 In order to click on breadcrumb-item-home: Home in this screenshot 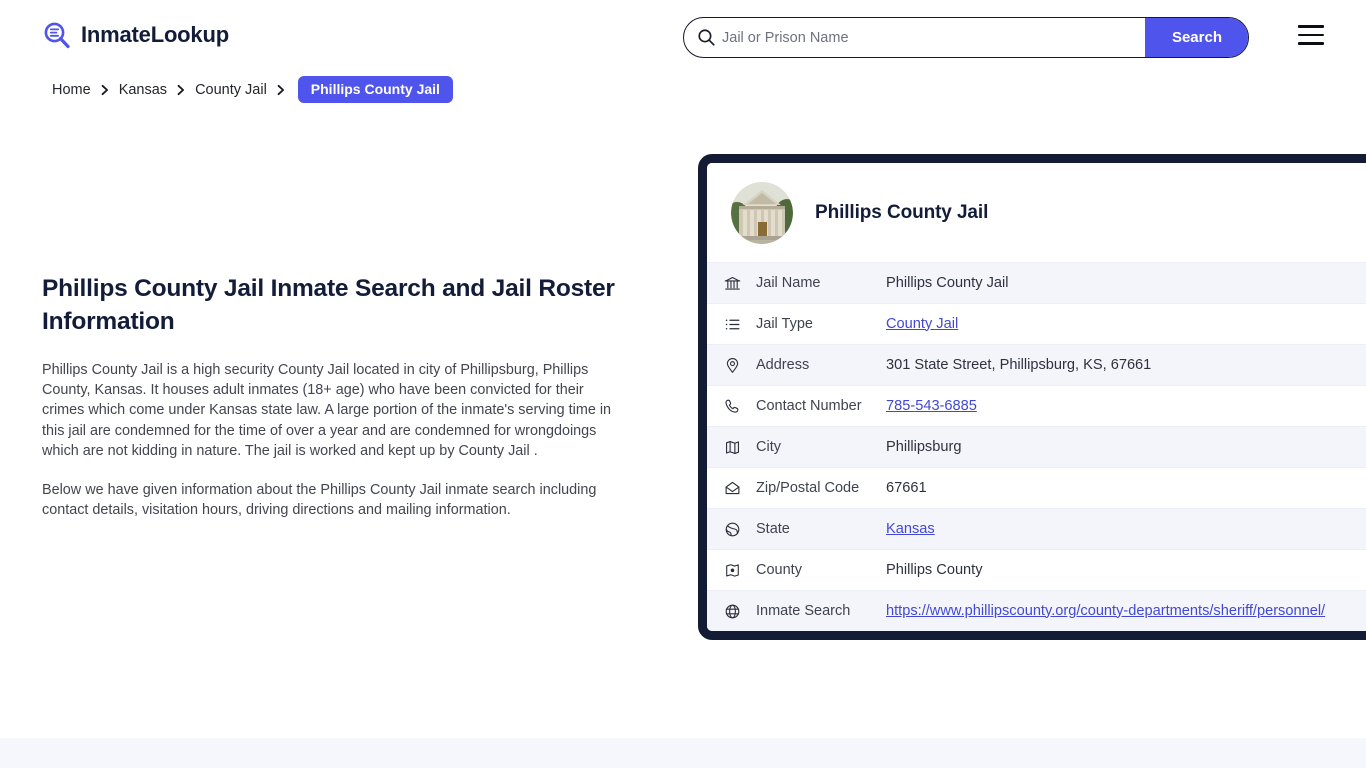, I will do `click(71, 90)`.